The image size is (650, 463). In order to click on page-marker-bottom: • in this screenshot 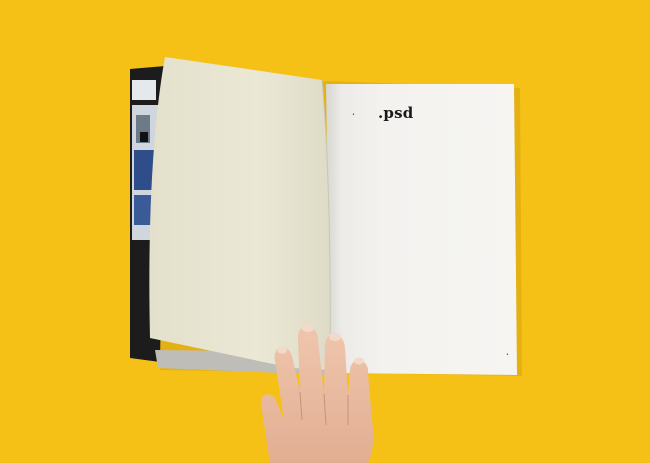, I will do `click(507, 355)`.